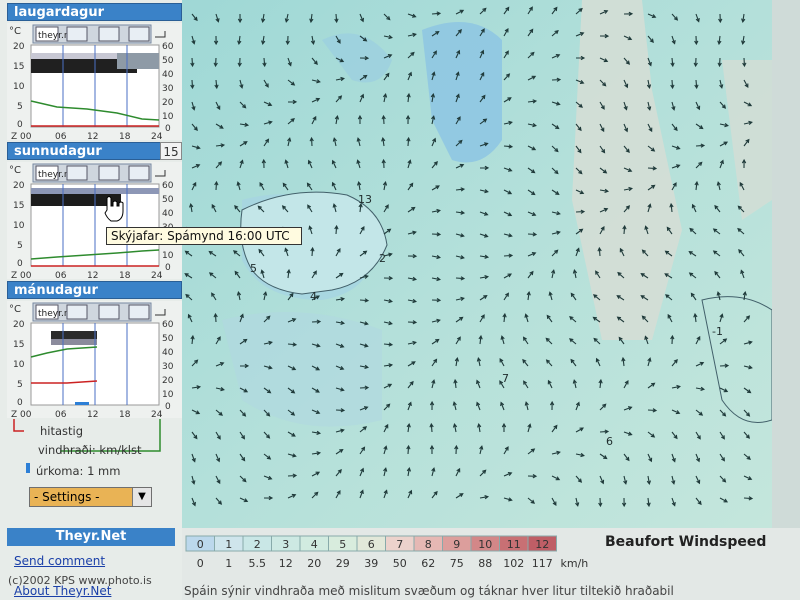 The image size is (800, 600). I want to click on scale-title: Beaufort Windspeed, so click(686, 542).